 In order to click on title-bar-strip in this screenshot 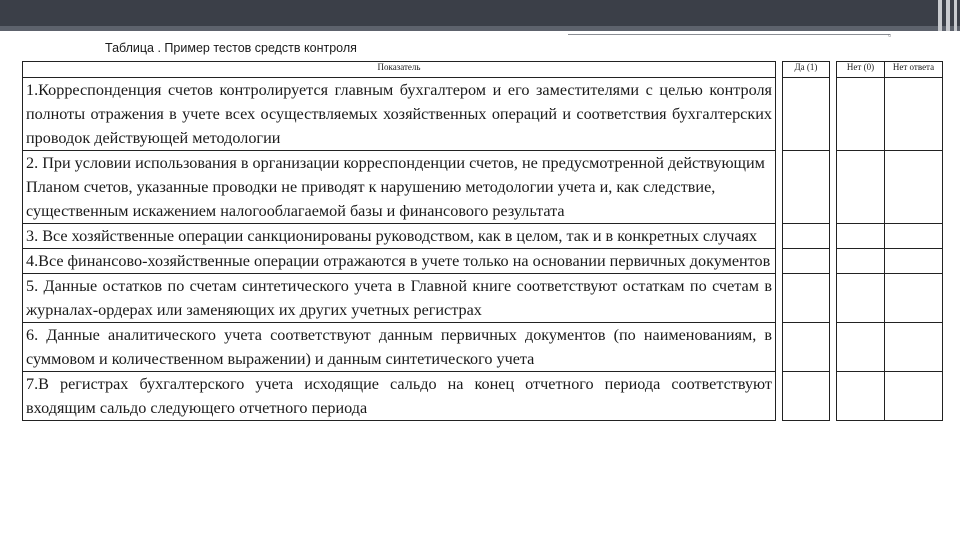, I will do `click(480, 28)`.